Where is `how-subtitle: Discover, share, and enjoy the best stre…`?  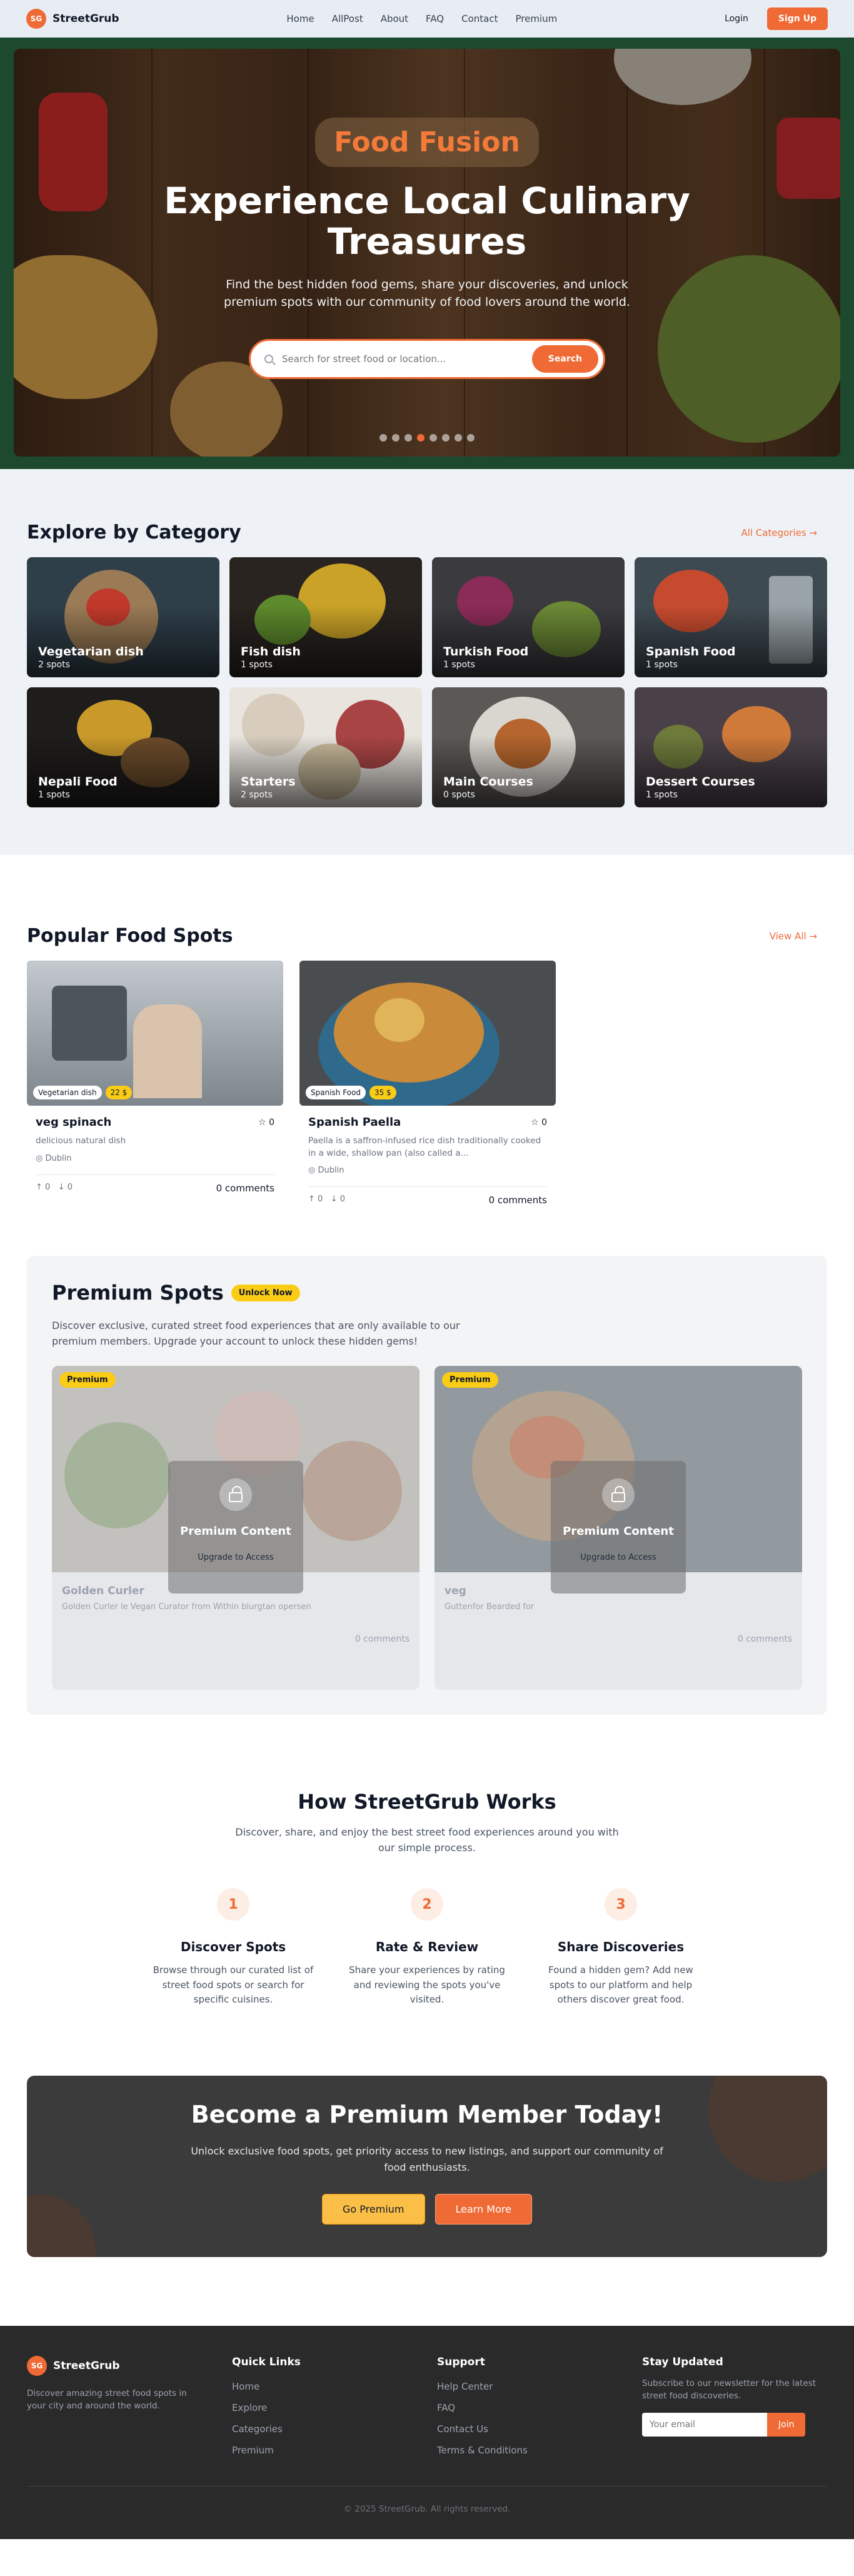 how-subtitle: Discover, share, and enjoy the best stre… is located at coordinates (427, 1840).